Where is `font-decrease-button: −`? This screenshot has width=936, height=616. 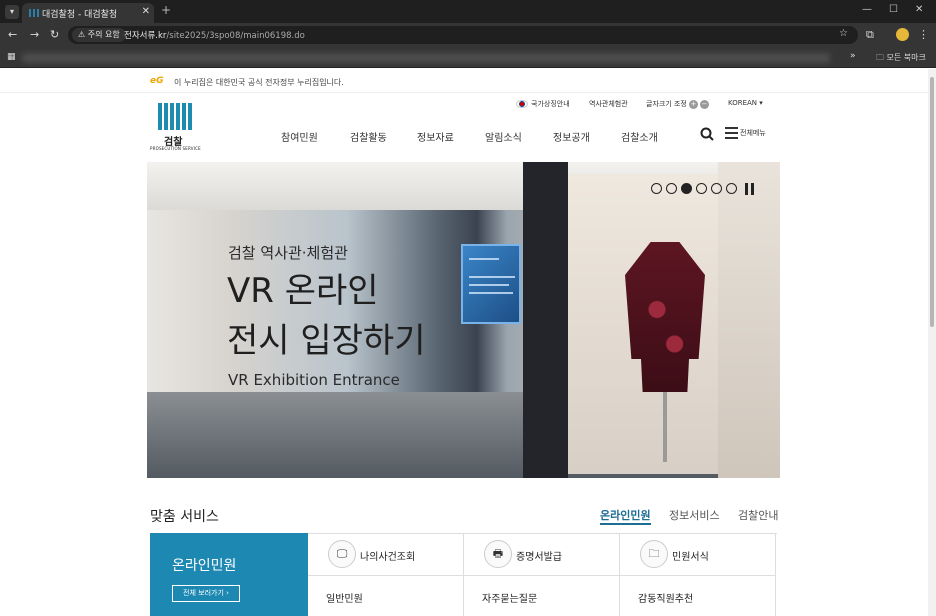 font-decrease-button: − is located at coordinates (704, 104).